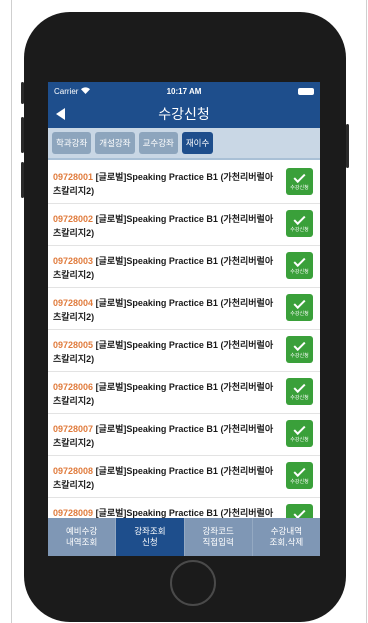 The image size is (368, 623). I want to click on bottom-navigation: 예비수강 내역조회 강좌조회 신청 강좌코드 직접입력 수강내역 조회,삭제, so click(184, 537).